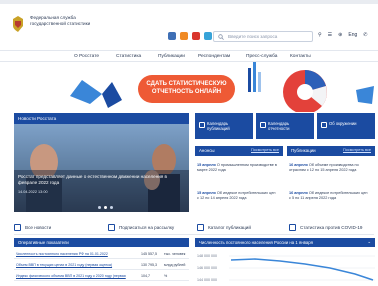 The height and width of the screenshot is (286, 378). I want to click on all-news-link: Все новости, so click(32, 227).